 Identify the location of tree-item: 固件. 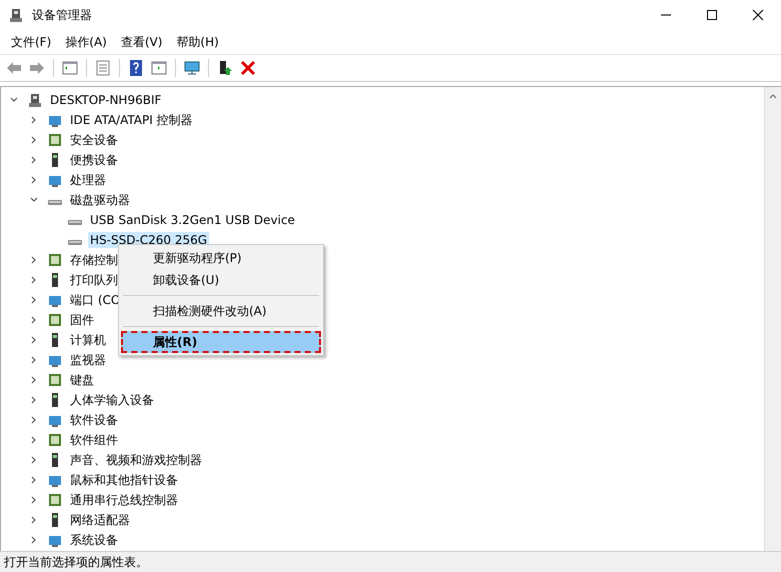
(82, 320).